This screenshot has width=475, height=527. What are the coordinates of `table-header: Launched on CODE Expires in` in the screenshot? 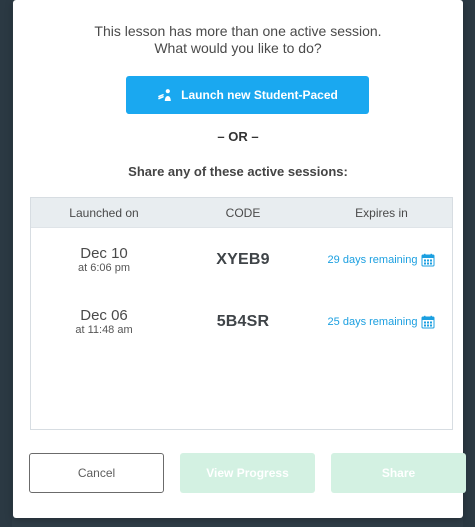 It's located at (241, 213).